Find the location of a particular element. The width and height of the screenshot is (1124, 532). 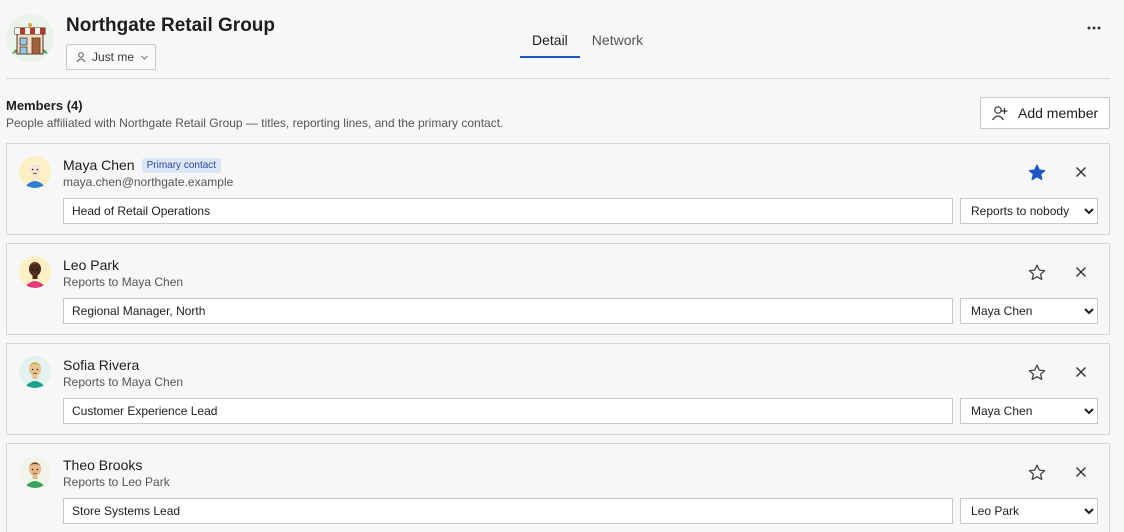

member-name-text: Leo Park is located at coordinates (91, 265).